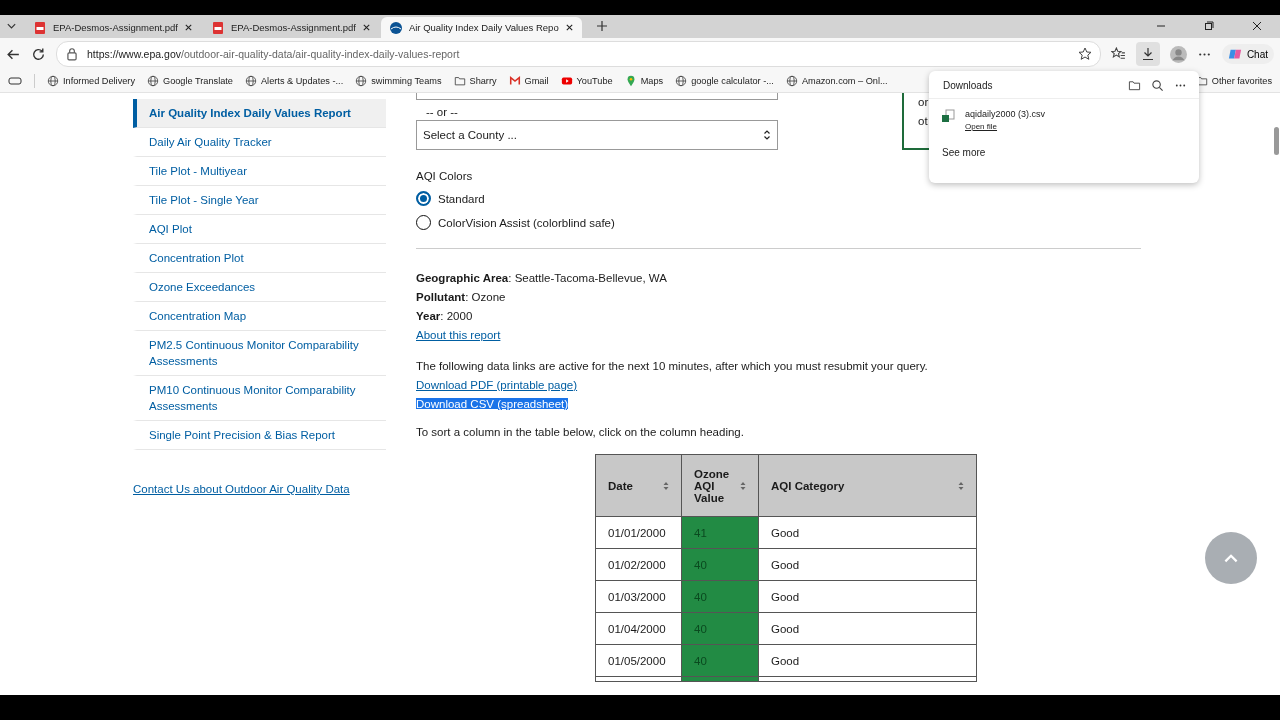 This screenshot has height=720, width=1280. What do you see at coordinates (492, 404) in the screenshot?
I see `csv-download-link: Download CSV (spreadsheet)` at bounding box center [492, 404].